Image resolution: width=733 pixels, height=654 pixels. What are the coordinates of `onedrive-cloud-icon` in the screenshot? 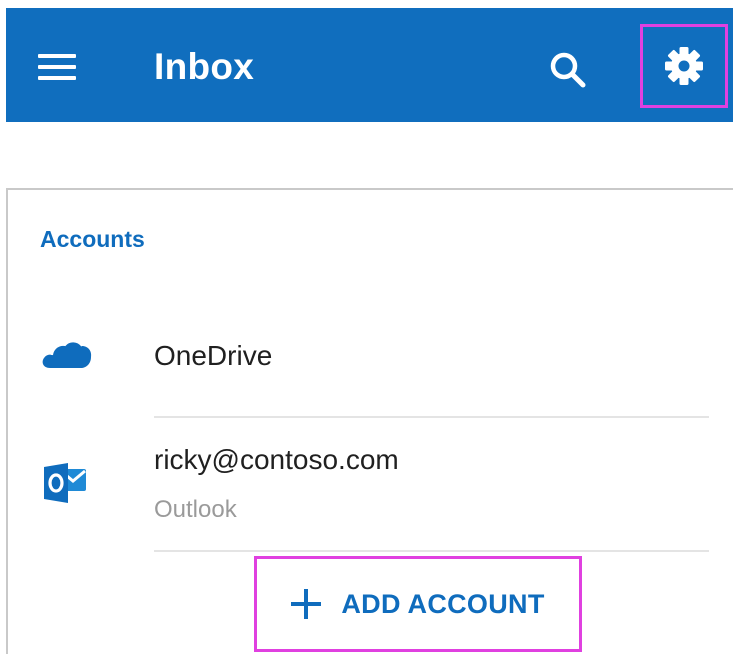 It's located at (67, 354).